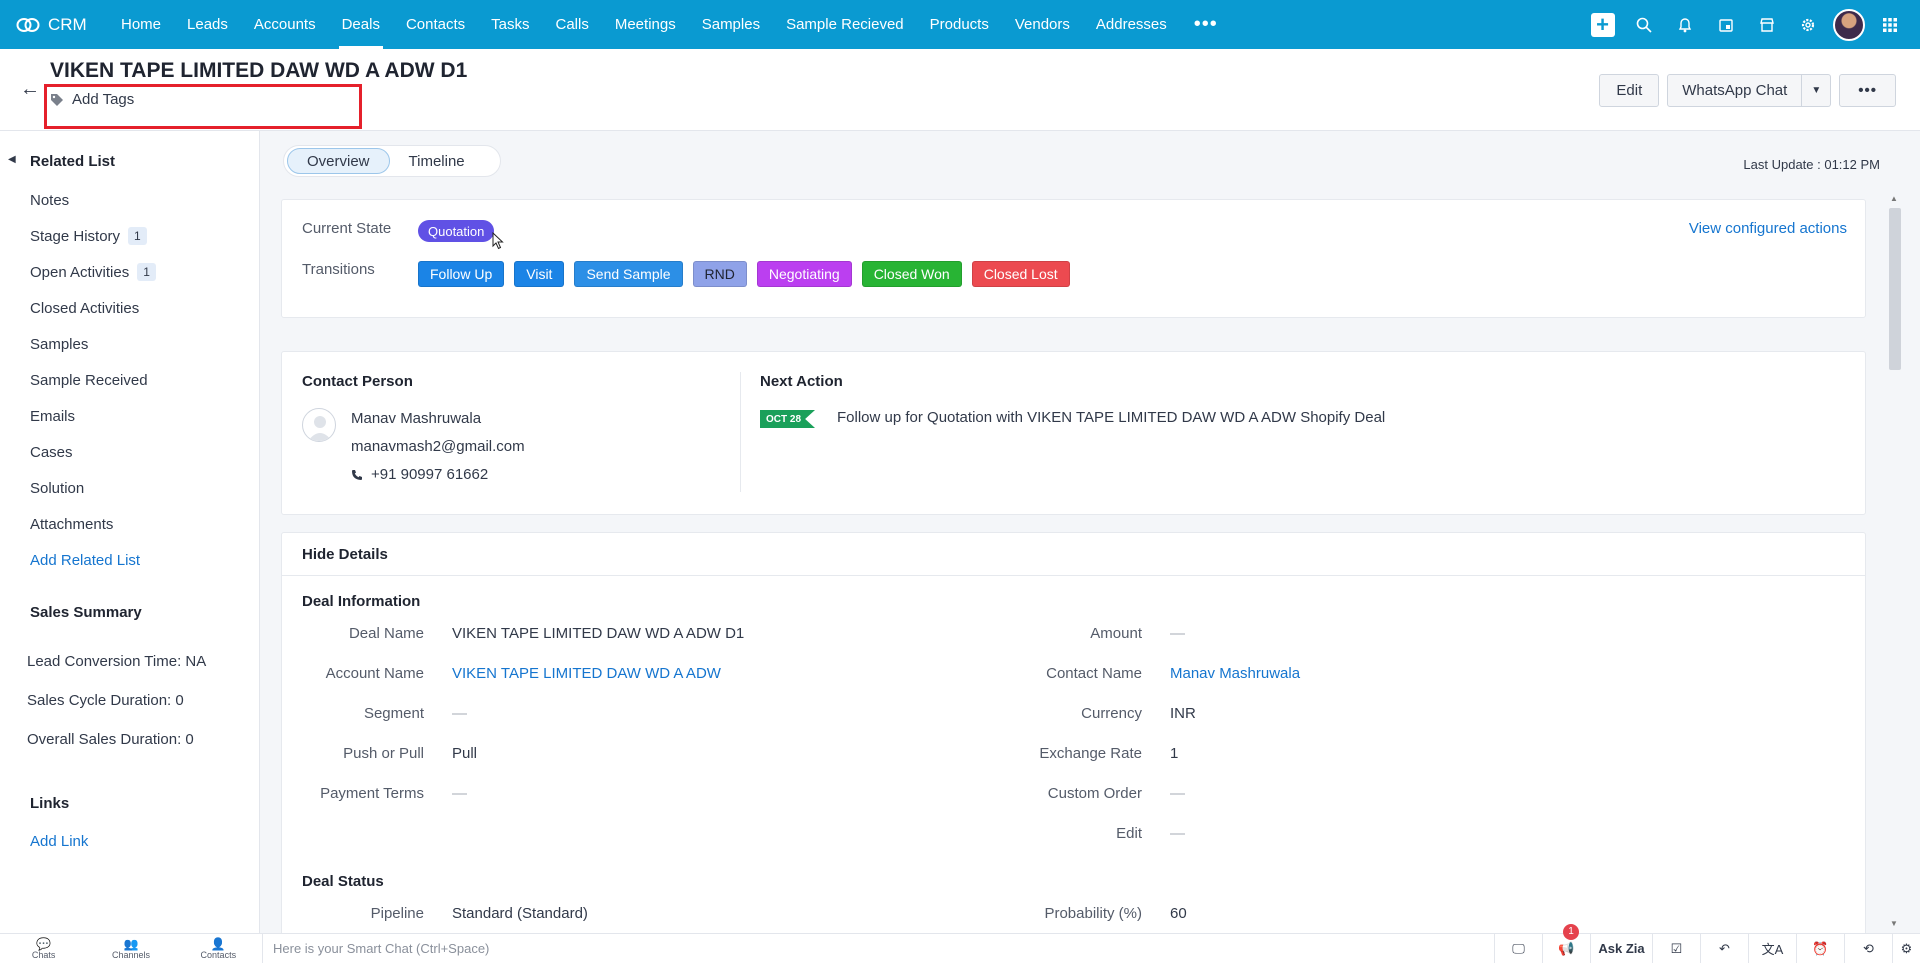 The width and height of the screenshot is (1920, 963). I want to click on scroll-thumb, so click(1895, 289).